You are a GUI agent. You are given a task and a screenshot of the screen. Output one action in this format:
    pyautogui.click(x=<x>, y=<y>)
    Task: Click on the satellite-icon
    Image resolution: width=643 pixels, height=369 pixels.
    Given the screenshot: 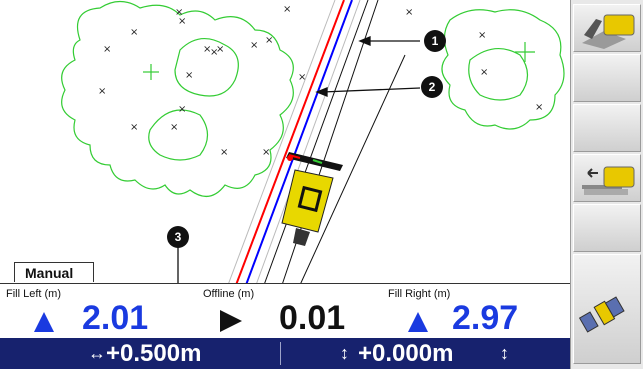 What is the action you would take?
    pyautogui.click(x=601, y=314)
    